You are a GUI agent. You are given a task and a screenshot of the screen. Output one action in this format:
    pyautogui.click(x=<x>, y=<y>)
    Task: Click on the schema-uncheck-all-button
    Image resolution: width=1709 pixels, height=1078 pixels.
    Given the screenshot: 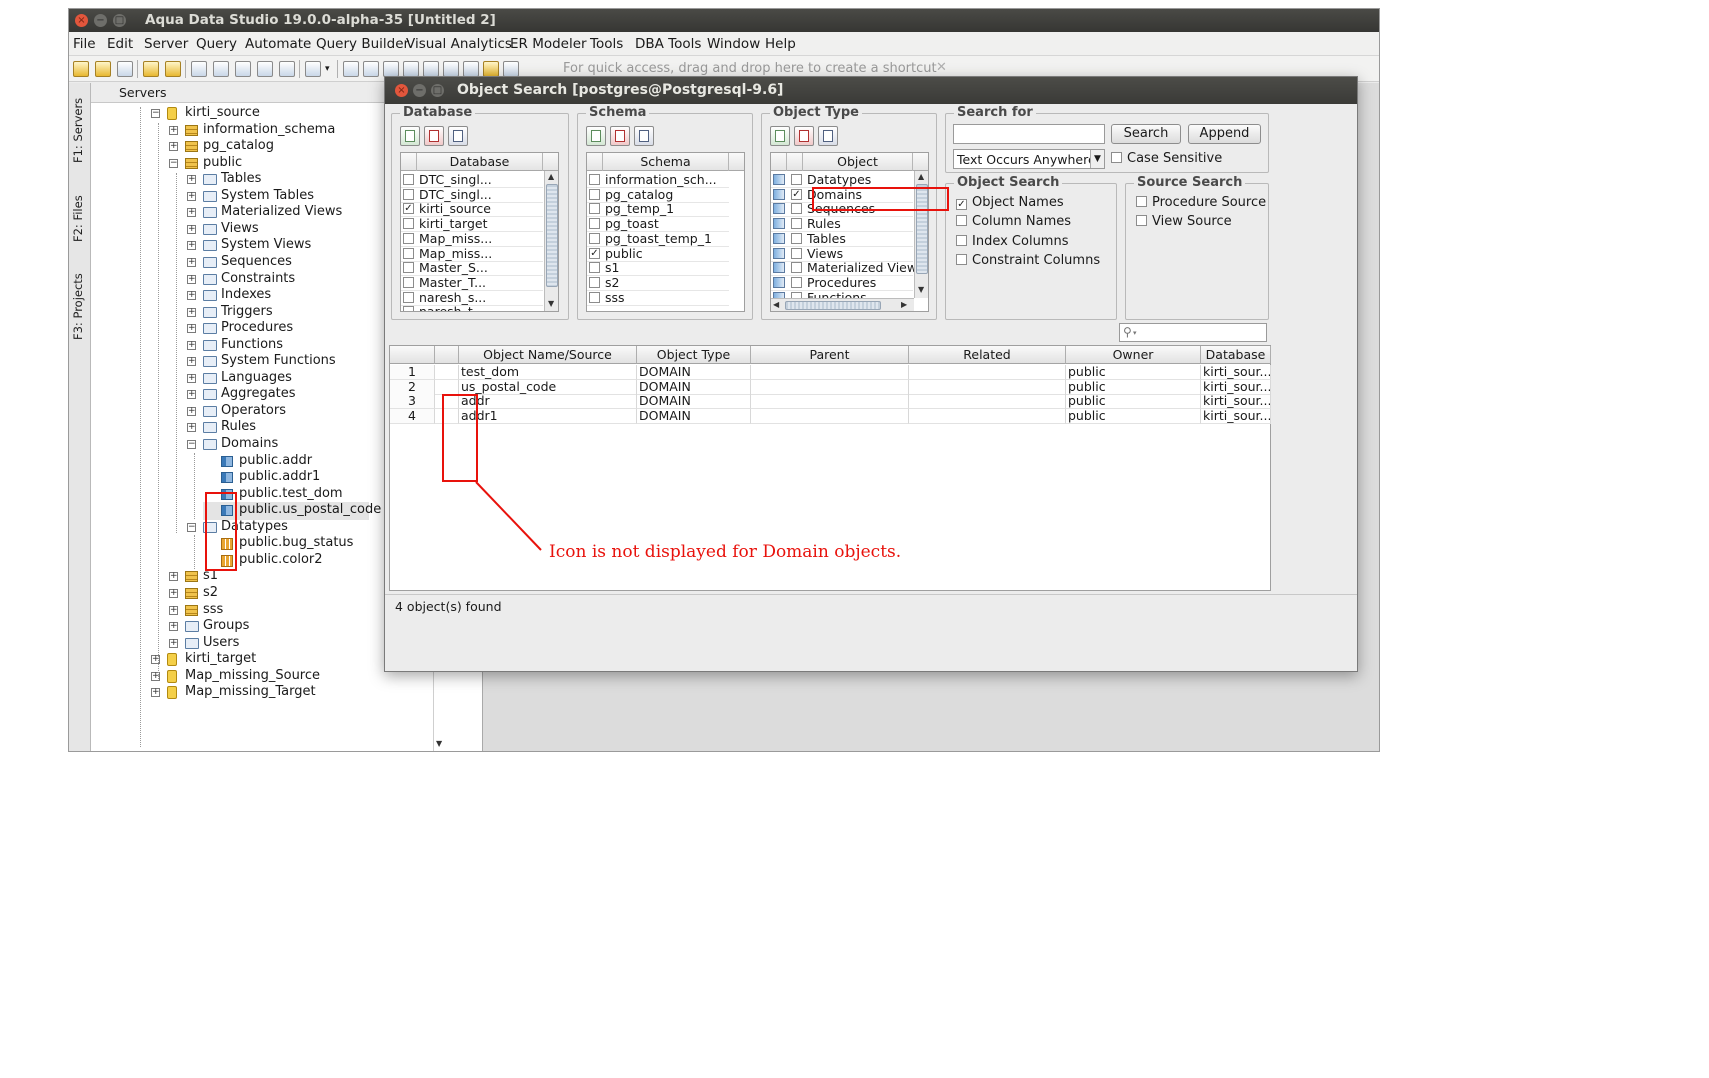 What is the action you would take?
    pyautogui.click(x=620, y=136)
    